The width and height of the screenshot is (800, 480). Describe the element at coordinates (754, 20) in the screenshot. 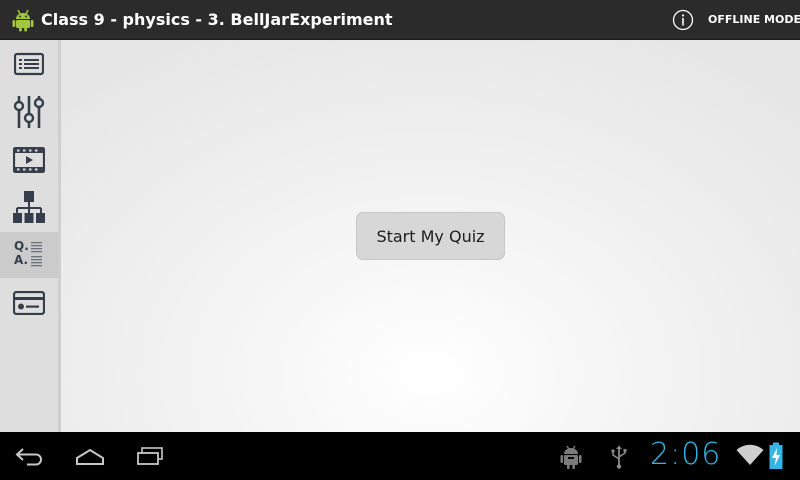

I see `offline-mode-label: OFFLINE MODE` at that location.